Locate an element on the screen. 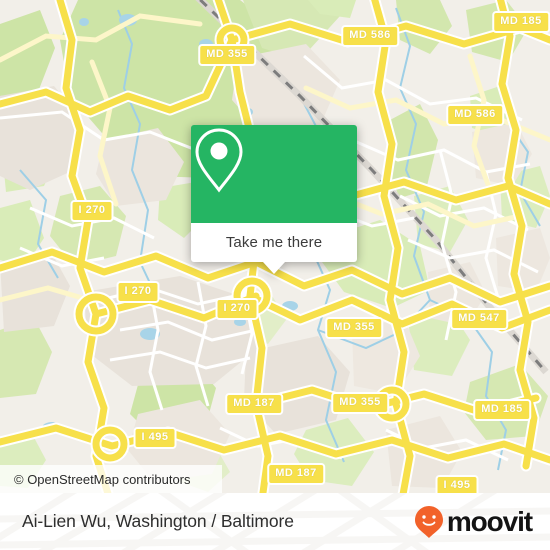 The width and height of the screenshot is (550, 550). place-title: Ai-Lien Wu, Washington / Baltimore is located at coordinates (158, 521).